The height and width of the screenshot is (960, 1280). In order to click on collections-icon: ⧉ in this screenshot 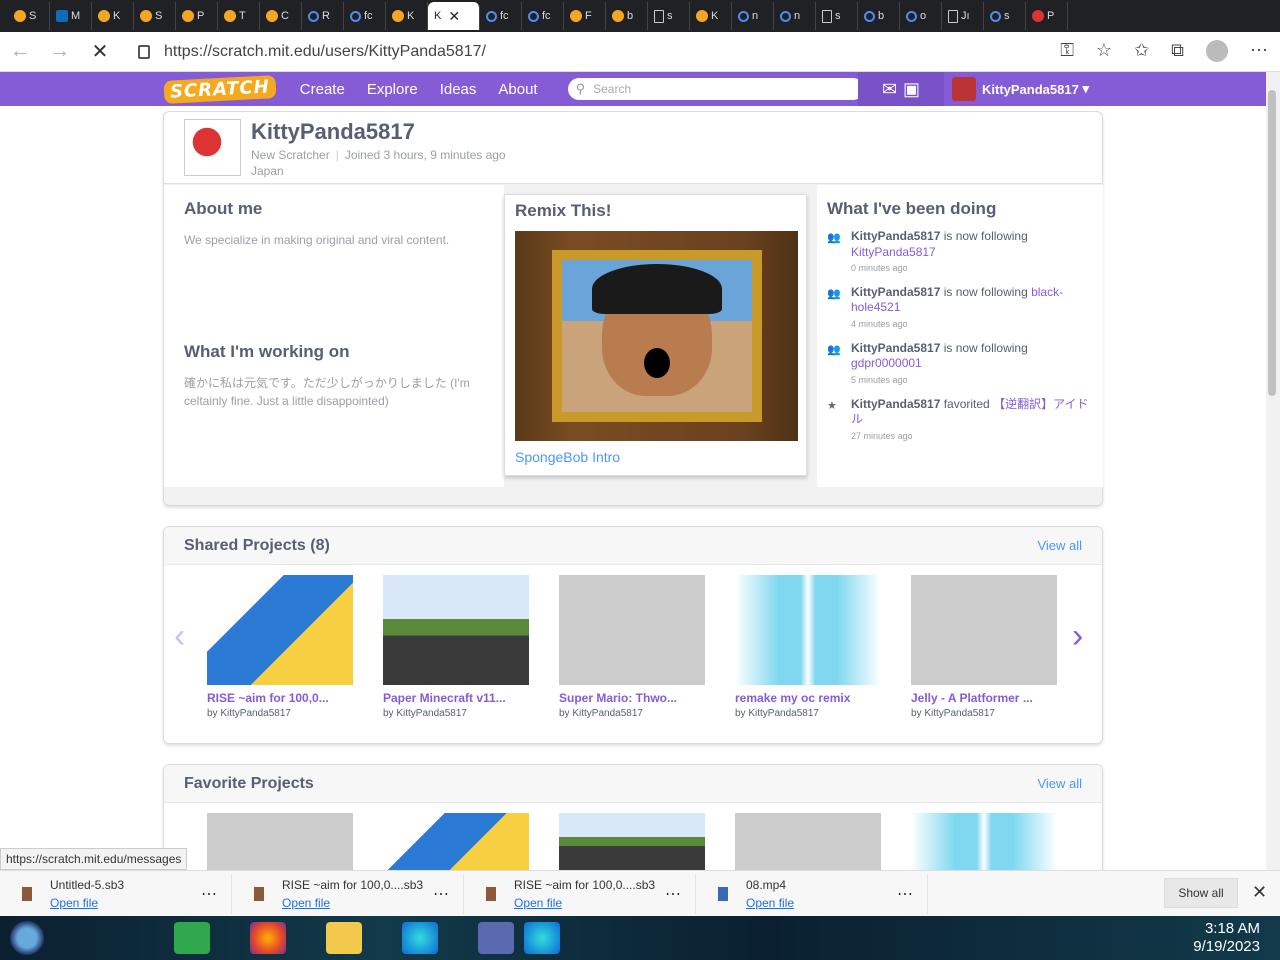, I will do `click(1177, 51)`.